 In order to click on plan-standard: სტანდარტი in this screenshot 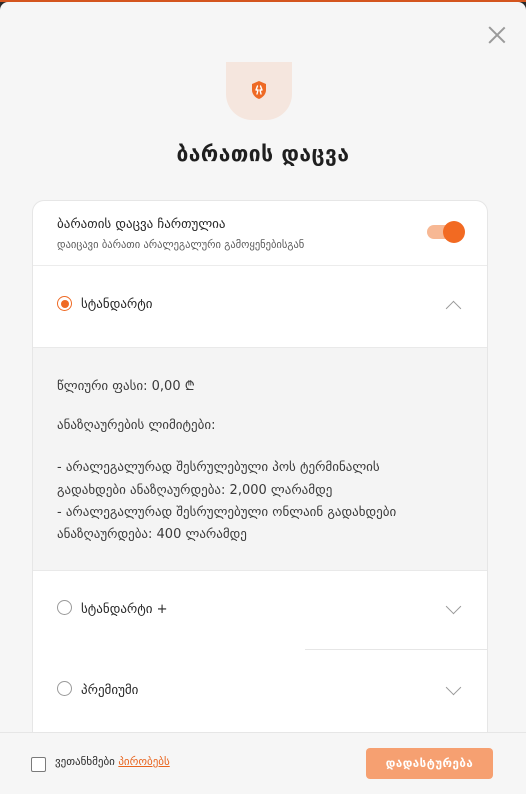, I will do `click(260, 306)`.